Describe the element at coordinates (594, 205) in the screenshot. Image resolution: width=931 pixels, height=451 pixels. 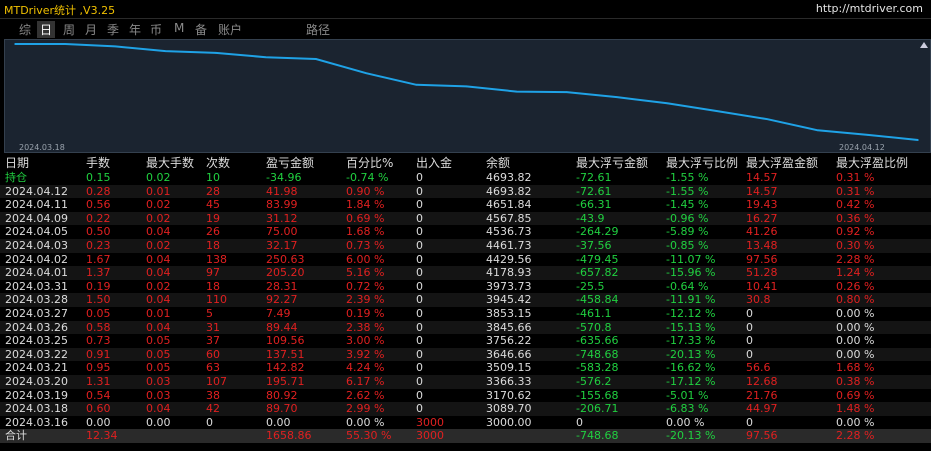
I see `table-cell: -66.31` at that location.